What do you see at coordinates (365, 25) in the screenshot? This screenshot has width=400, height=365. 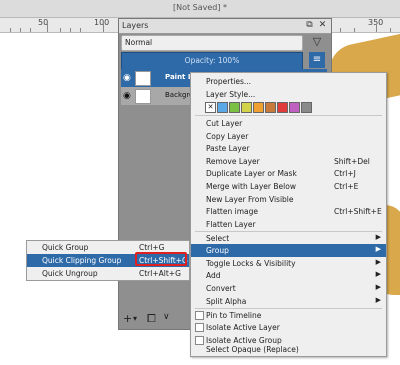 I see `horizontal-ruler-right: 350` at bounding box center [365, 25].